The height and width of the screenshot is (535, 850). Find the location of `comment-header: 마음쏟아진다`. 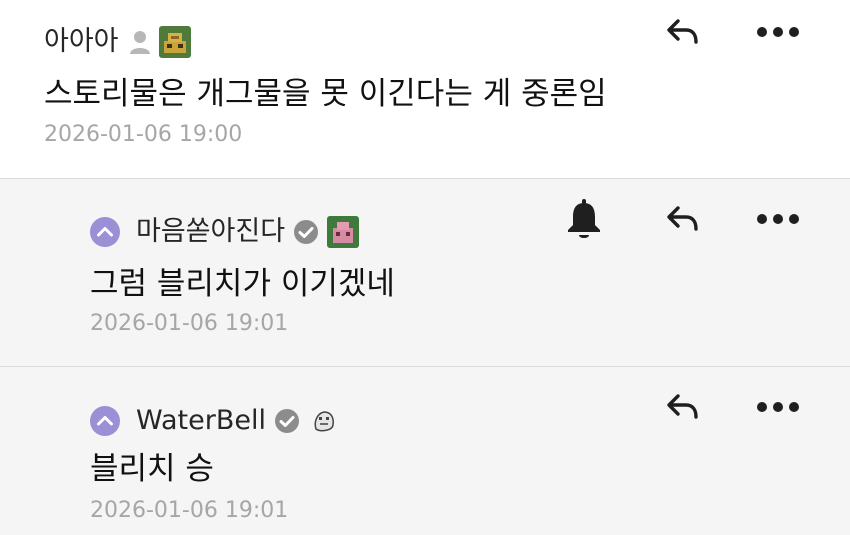

comment-header: 마음쏟아진다 is located at coordinates (225, 232).